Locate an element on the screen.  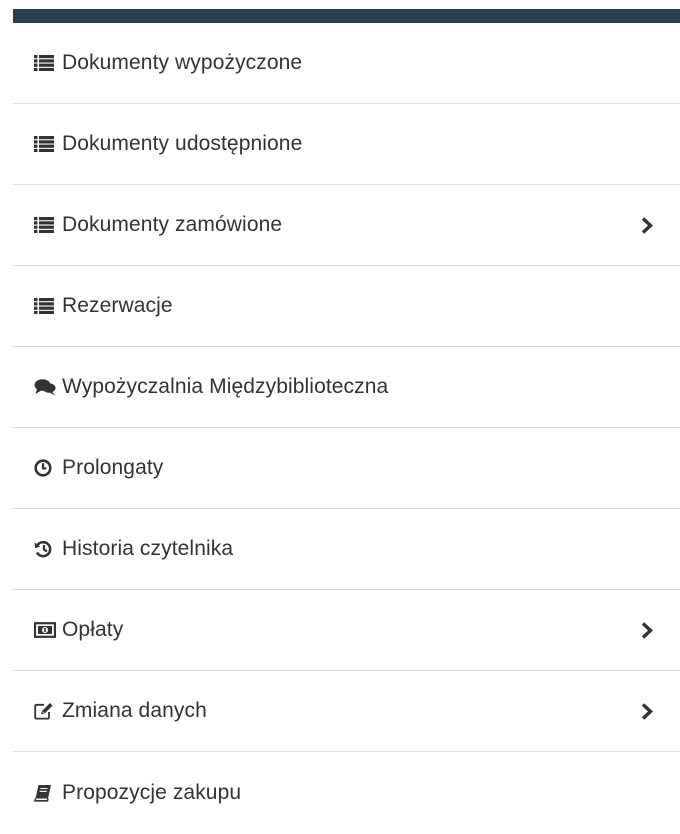
menu-item-label: Wypożyczalnia Międzybiblioteczna is located at coordinates (225, 386).